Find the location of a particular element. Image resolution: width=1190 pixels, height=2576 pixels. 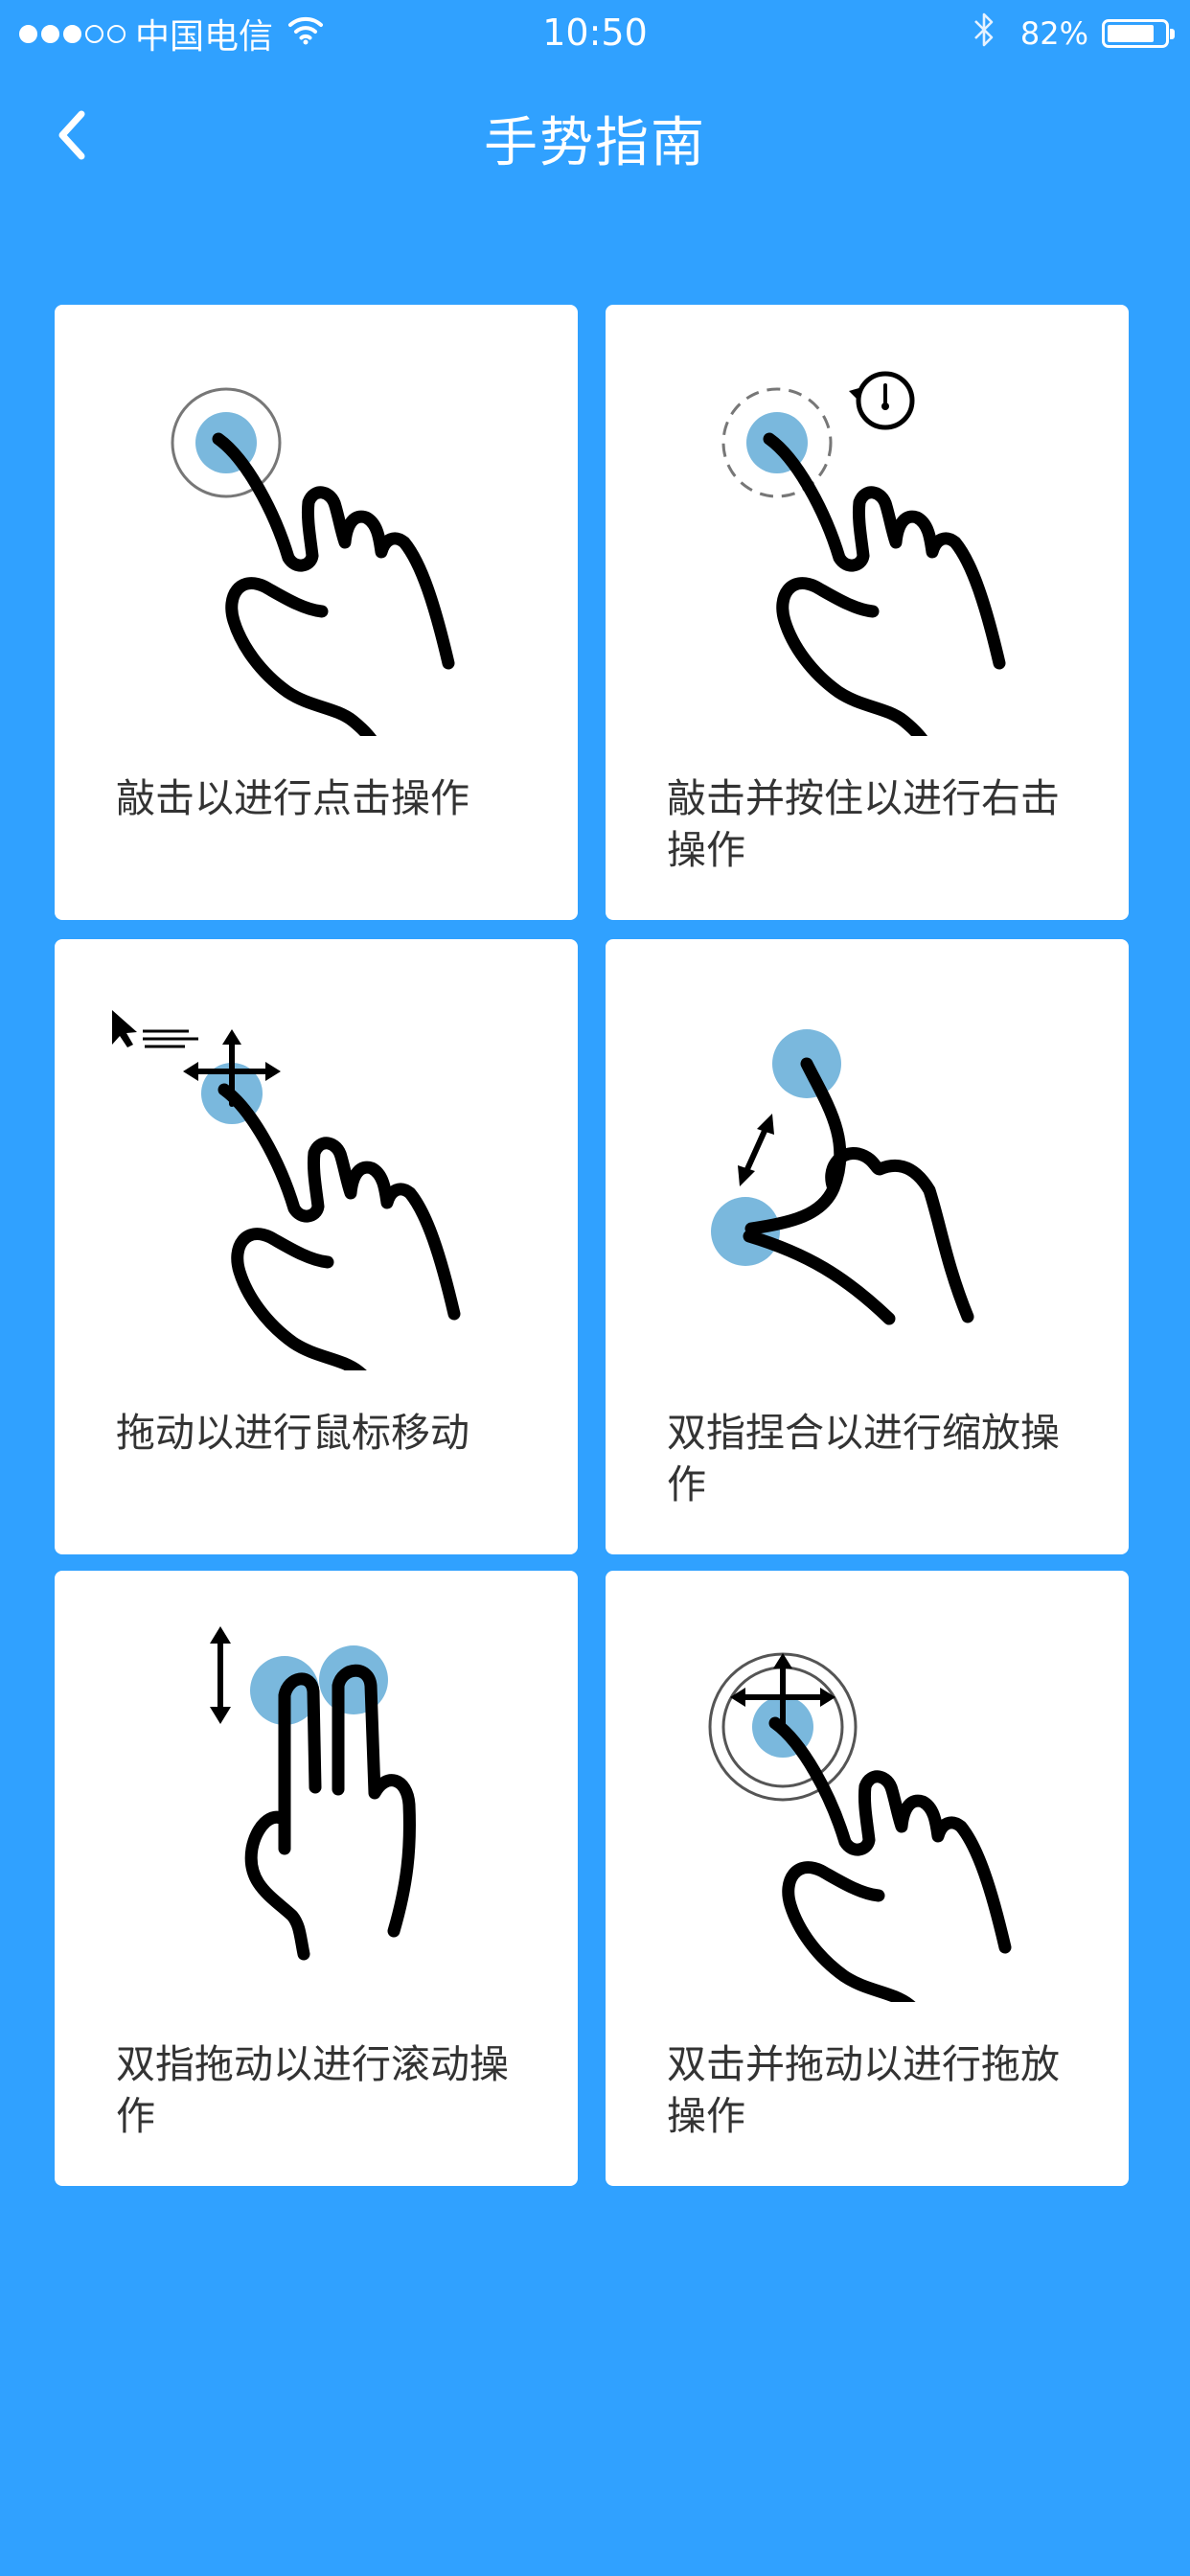

gesture-card-drag-move: 拖动以进行鼠标移动 is located at coordinates (317, 1246).